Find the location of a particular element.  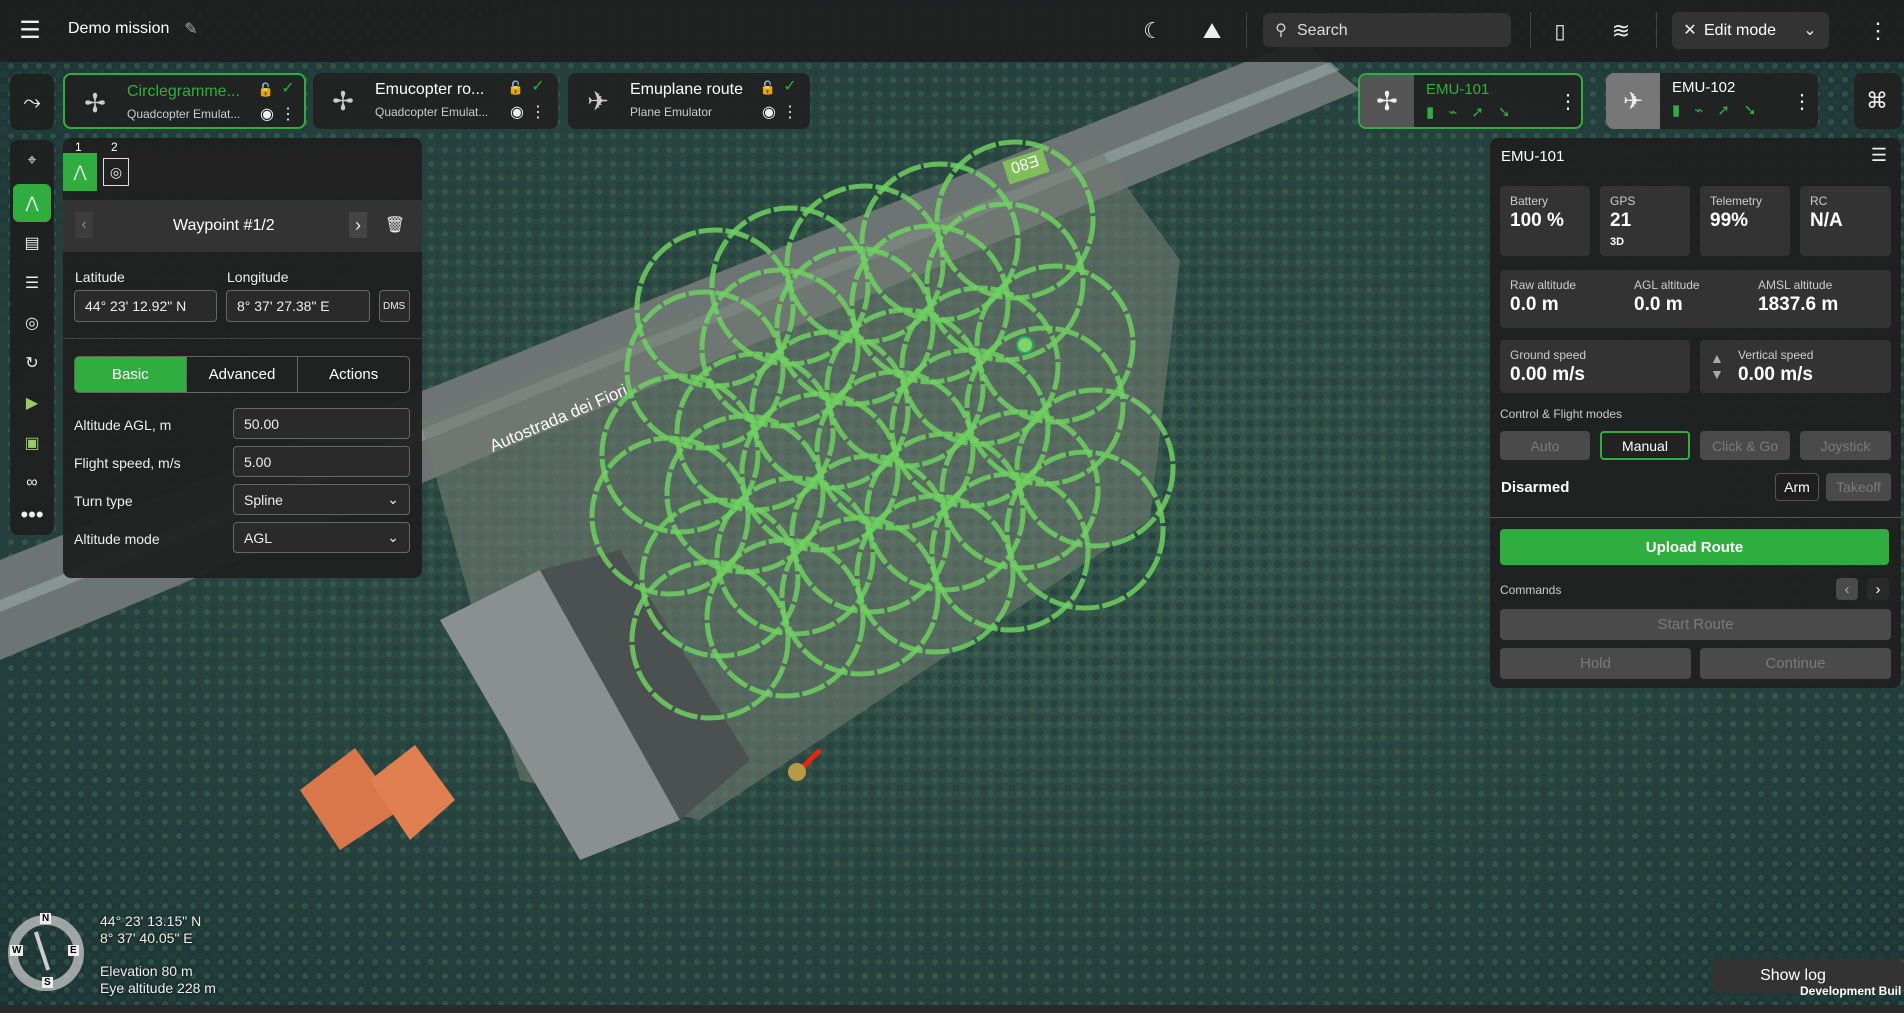

terrain-icon: ⛰ is located at coordinates (1212, 31).